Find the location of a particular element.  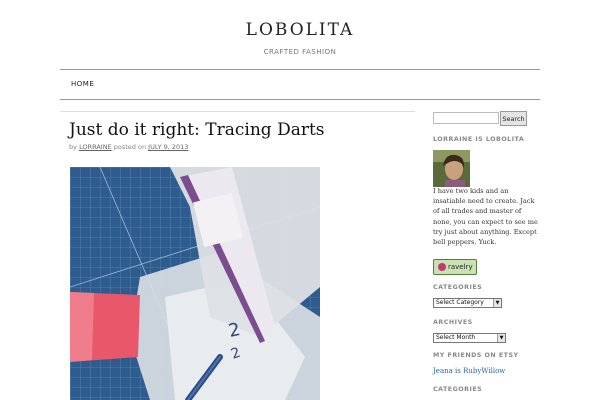

post-meta: by LORRAINE posted on JULY 9, 2013 is located at coordinates (128, 147).